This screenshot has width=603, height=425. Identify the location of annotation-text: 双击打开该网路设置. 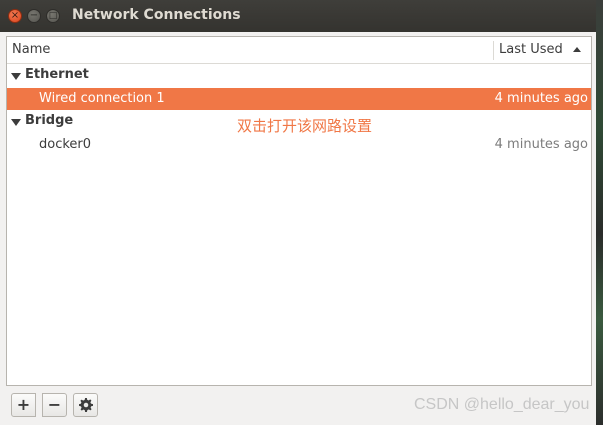
(305, 126).